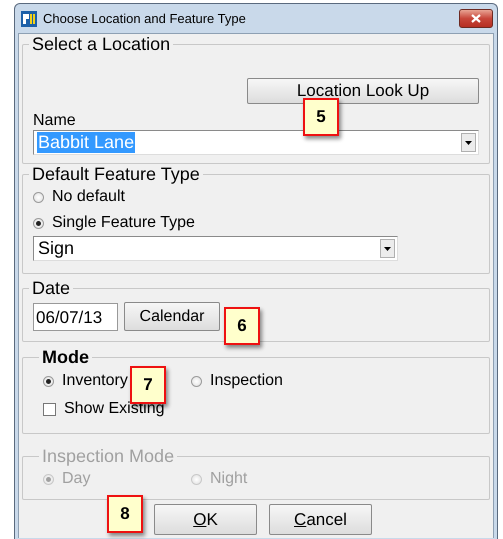 The image size is (503, 539). Describe the element at coordinates (145, 18) in the screenshot. I see `window-title: Choose Location and Feature Type` at that location.